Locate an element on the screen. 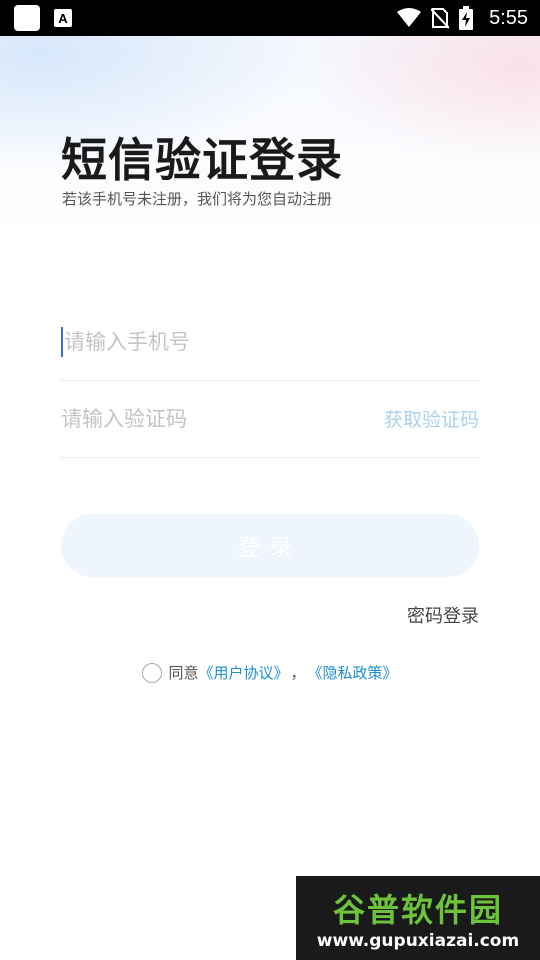  phone-field is located at coordinates (270, 342).